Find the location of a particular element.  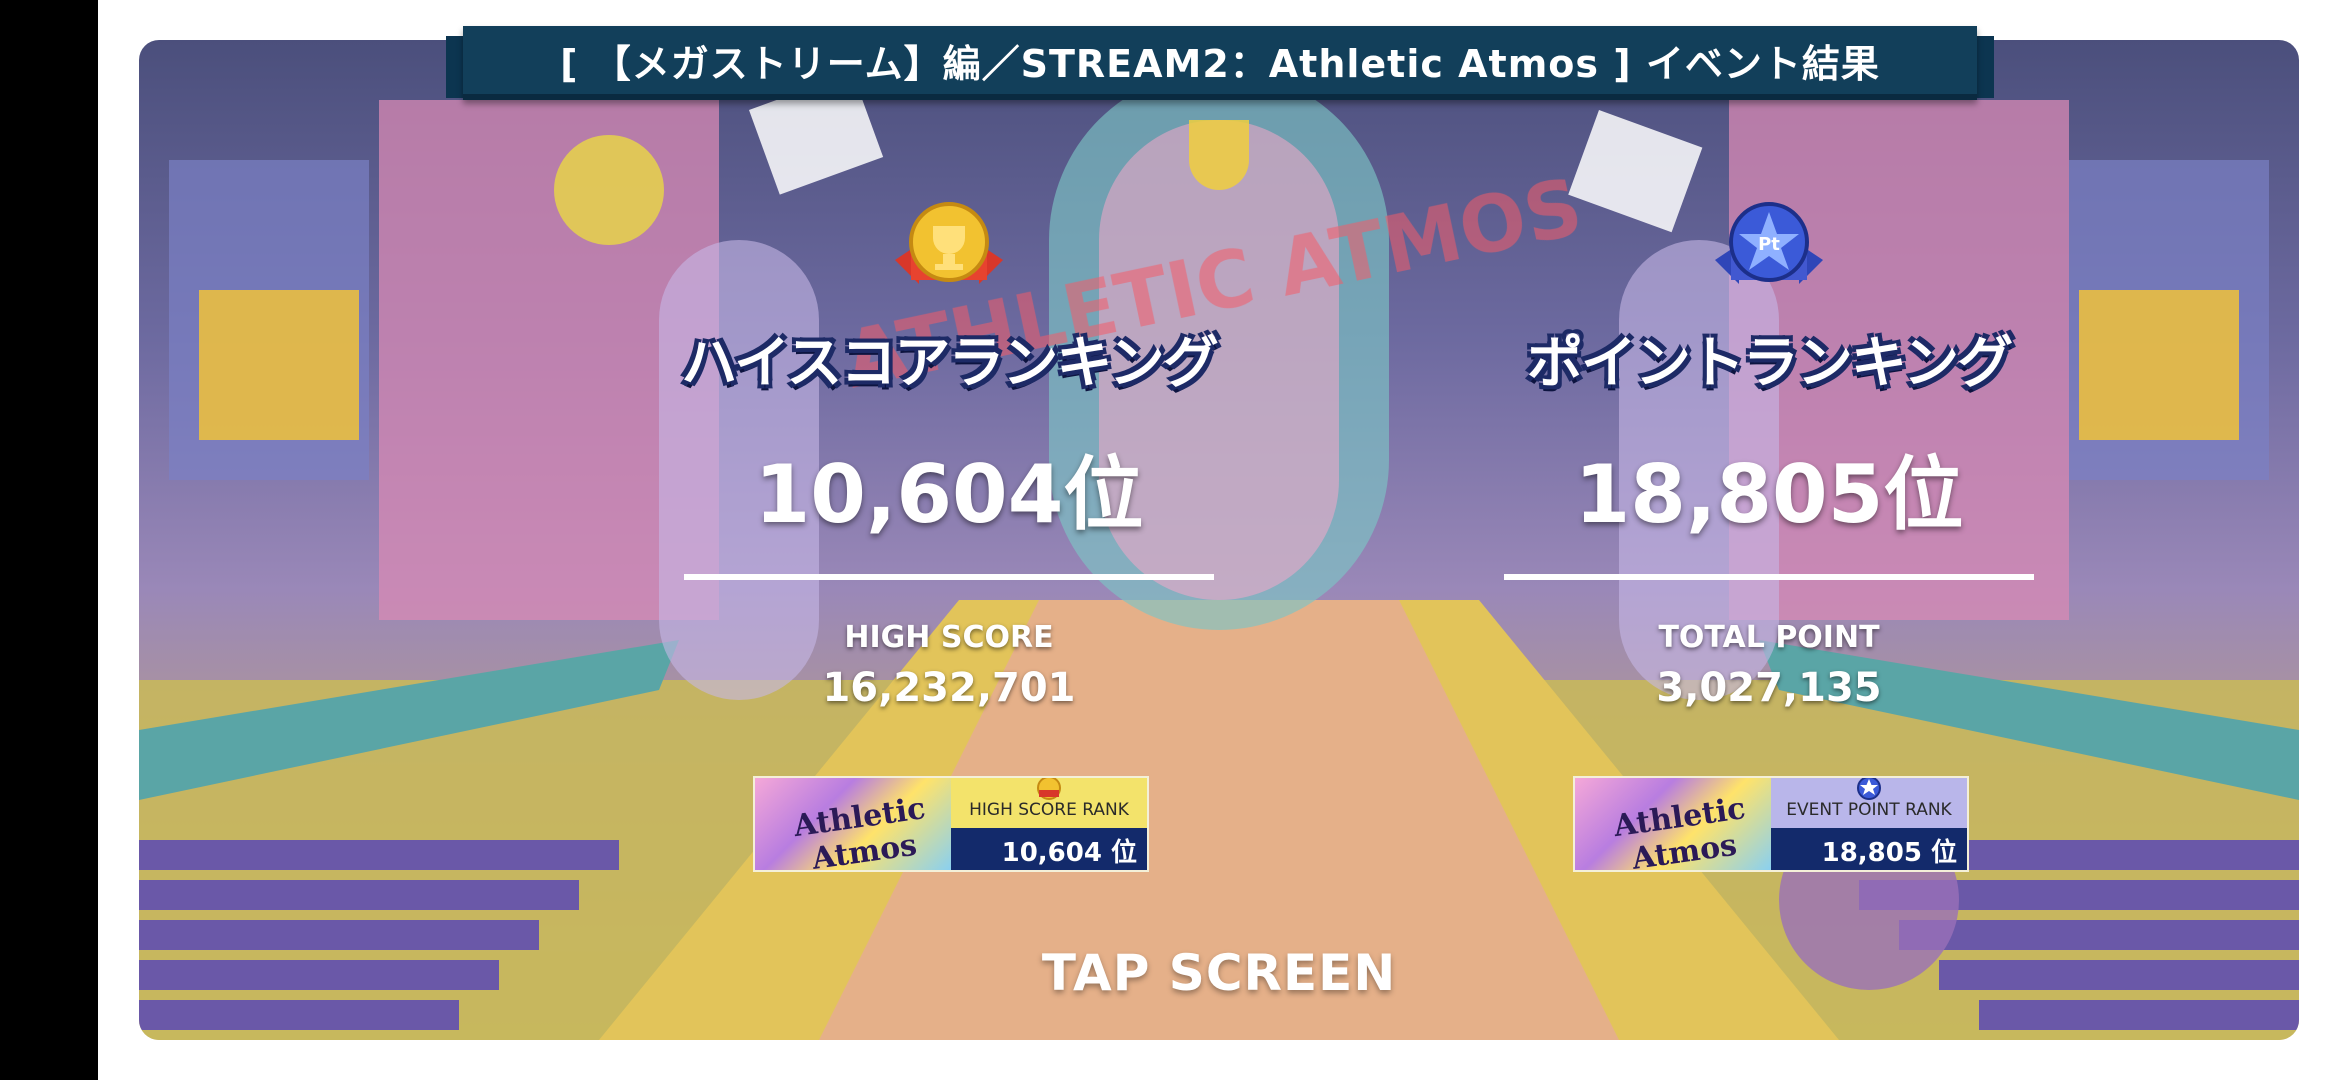

stat-value: 3,027,135 is located at coordinates (1769, 688).